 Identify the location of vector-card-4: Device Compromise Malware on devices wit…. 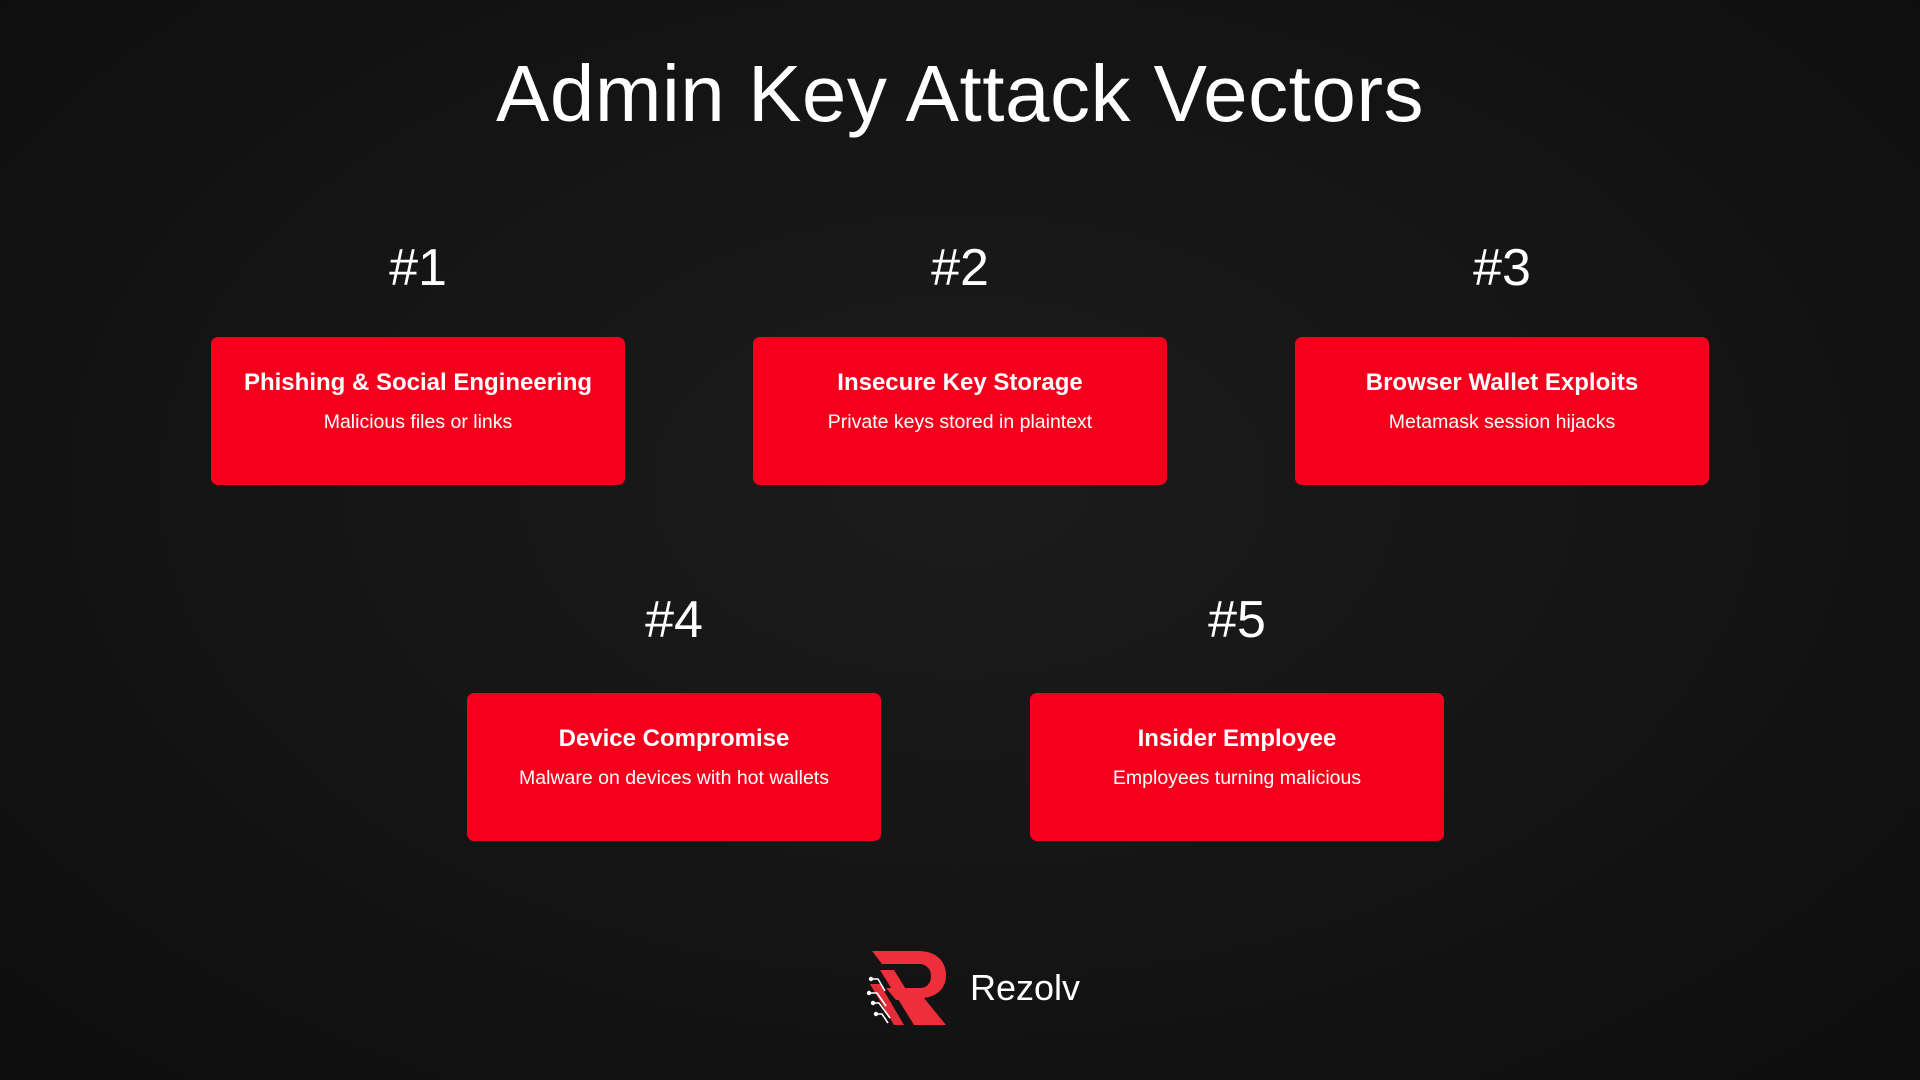
(674, 767).